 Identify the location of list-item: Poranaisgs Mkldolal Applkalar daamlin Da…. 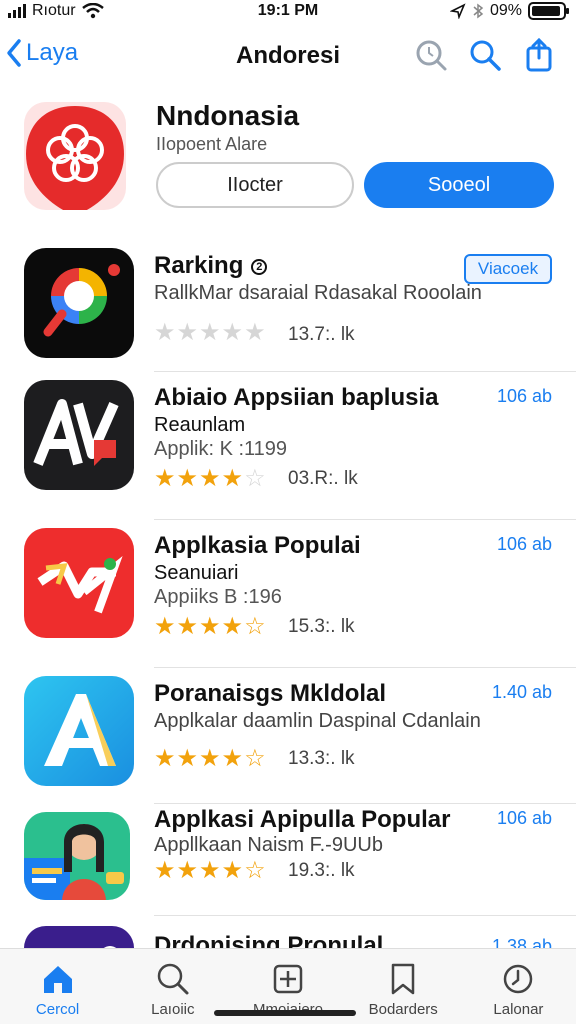
(288, 736).